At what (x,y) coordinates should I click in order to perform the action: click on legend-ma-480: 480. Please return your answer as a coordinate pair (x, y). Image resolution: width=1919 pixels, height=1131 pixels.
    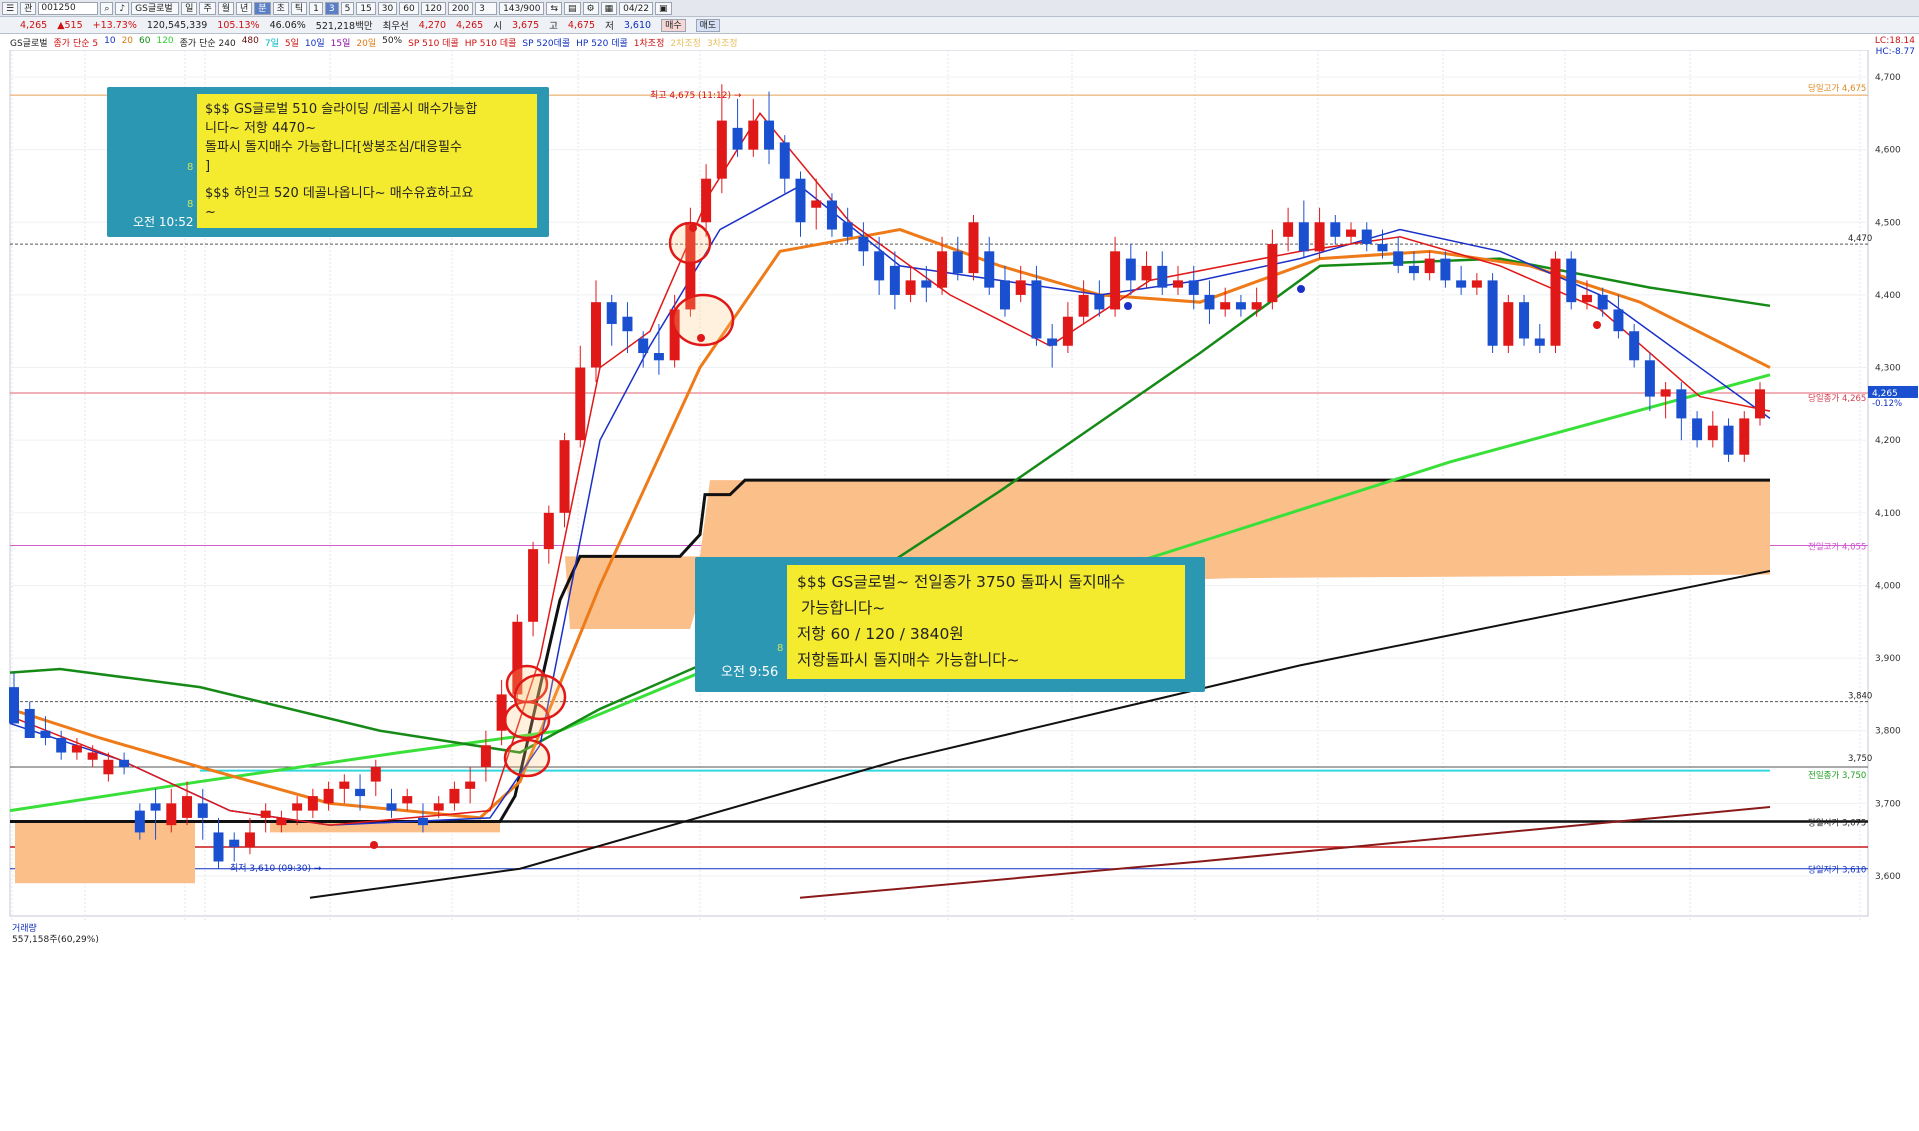
    Looking at the image, I should click on (250, 42).